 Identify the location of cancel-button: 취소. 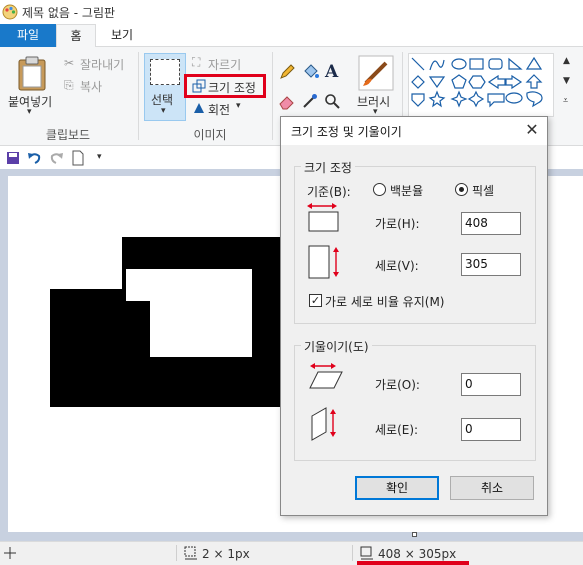
(492, 488).